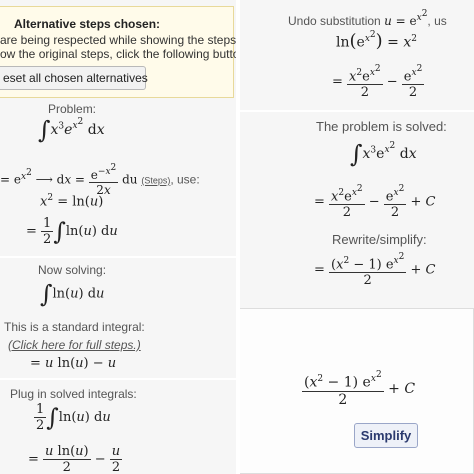  I want to click on final-answer: (x2 − 1) ex2 2 + C, so click(359, 389).